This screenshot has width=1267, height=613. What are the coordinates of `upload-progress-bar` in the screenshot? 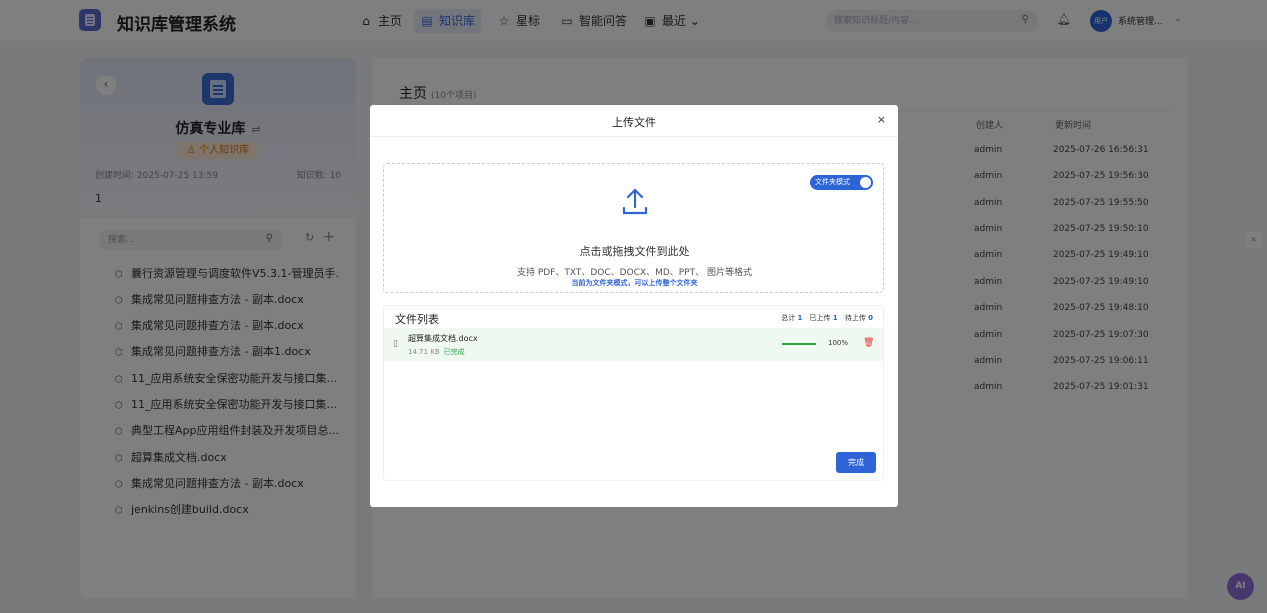 It's located at (799, 344).